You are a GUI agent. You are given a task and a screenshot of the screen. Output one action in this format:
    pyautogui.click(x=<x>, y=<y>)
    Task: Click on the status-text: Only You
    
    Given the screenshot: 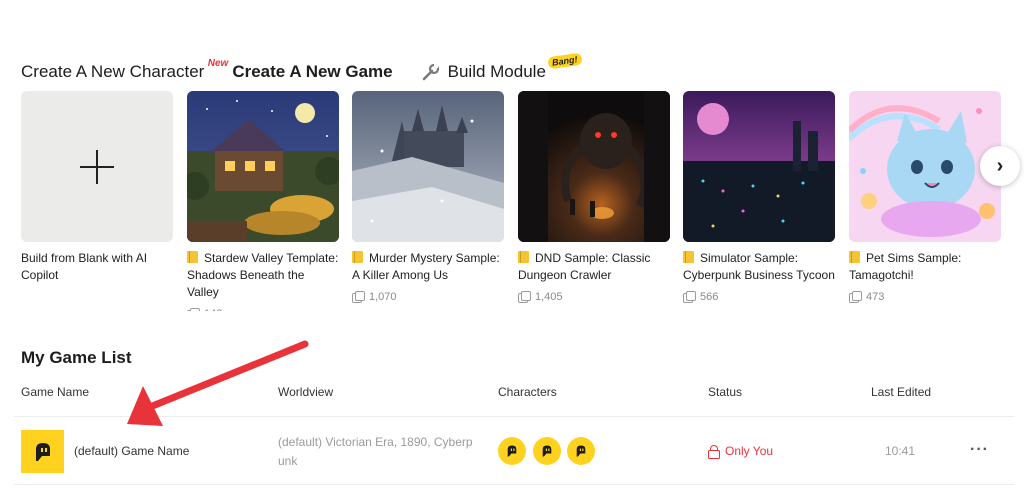 What is the action you would take?
    pyautogui.click(x=749, y=451)
    